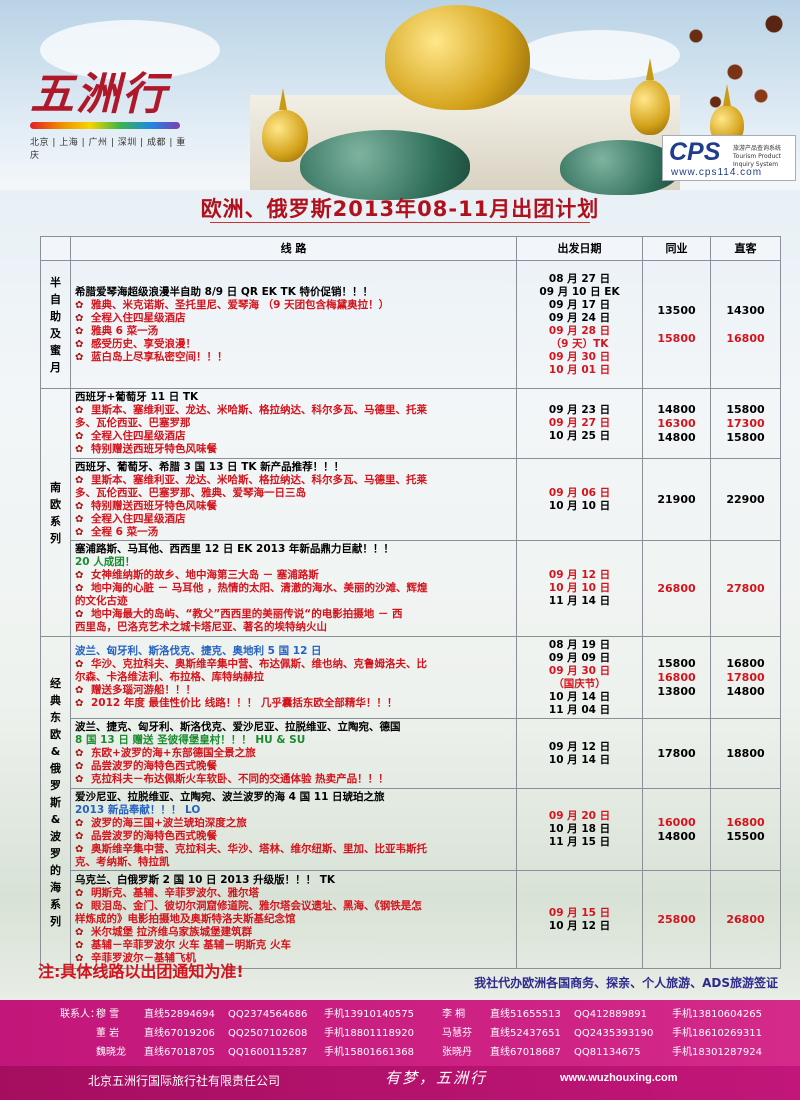 The height and width of the screenshot is (1100, 800). I want to click on cps-url: www.cps114.com, so click(717, 172).